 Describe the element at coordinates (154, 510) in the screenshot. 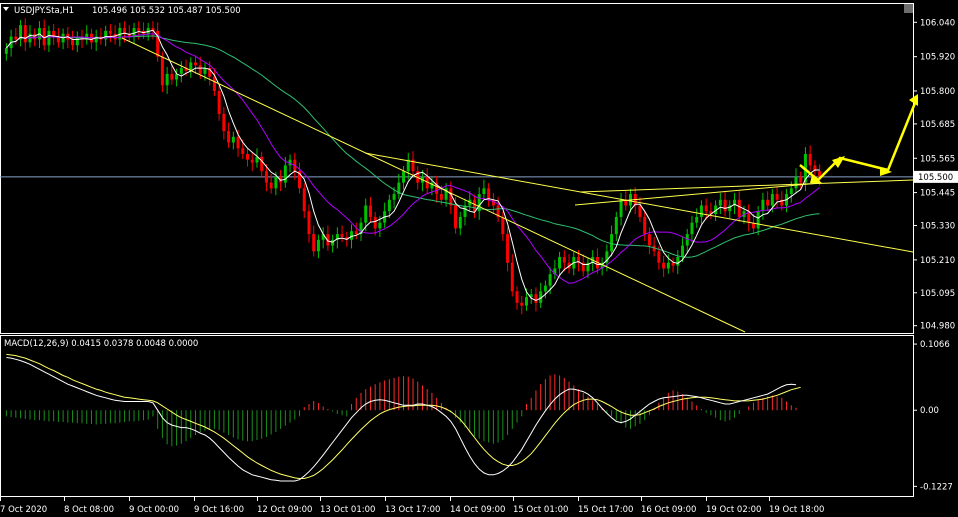

I see `x-tick-label: 9 Oct 00:00` at that location.